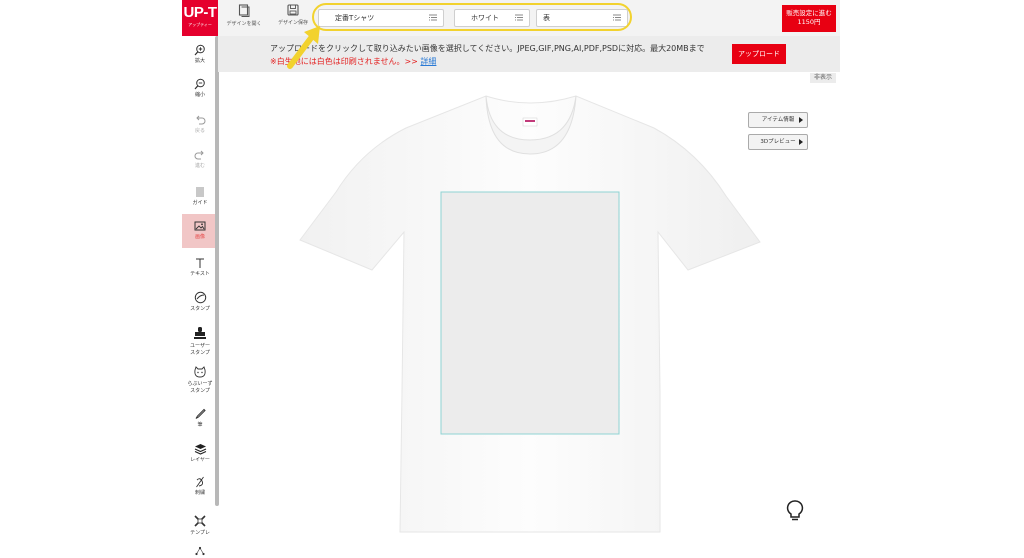 The width and height of the screenshot is (1024, 558). I want to click on sidebar-item-cat-stamp: らぶいーず スタンプ, so click(200, 380).